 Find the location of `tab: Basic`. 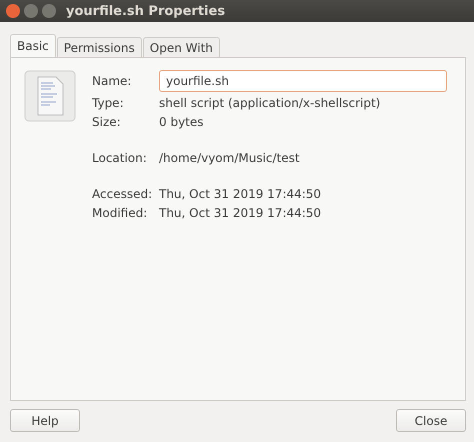

tab: Basic is located at coordinates (33, 45).